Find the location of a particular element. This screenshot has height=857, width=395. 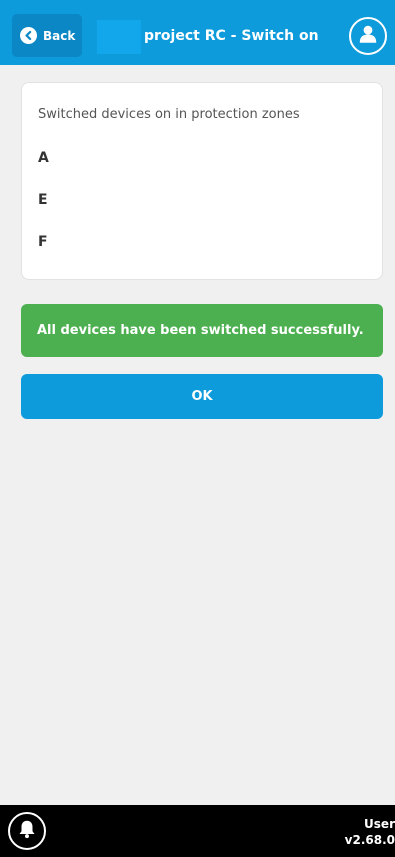

back-button-label: Back is located at coordinates (59, 35).